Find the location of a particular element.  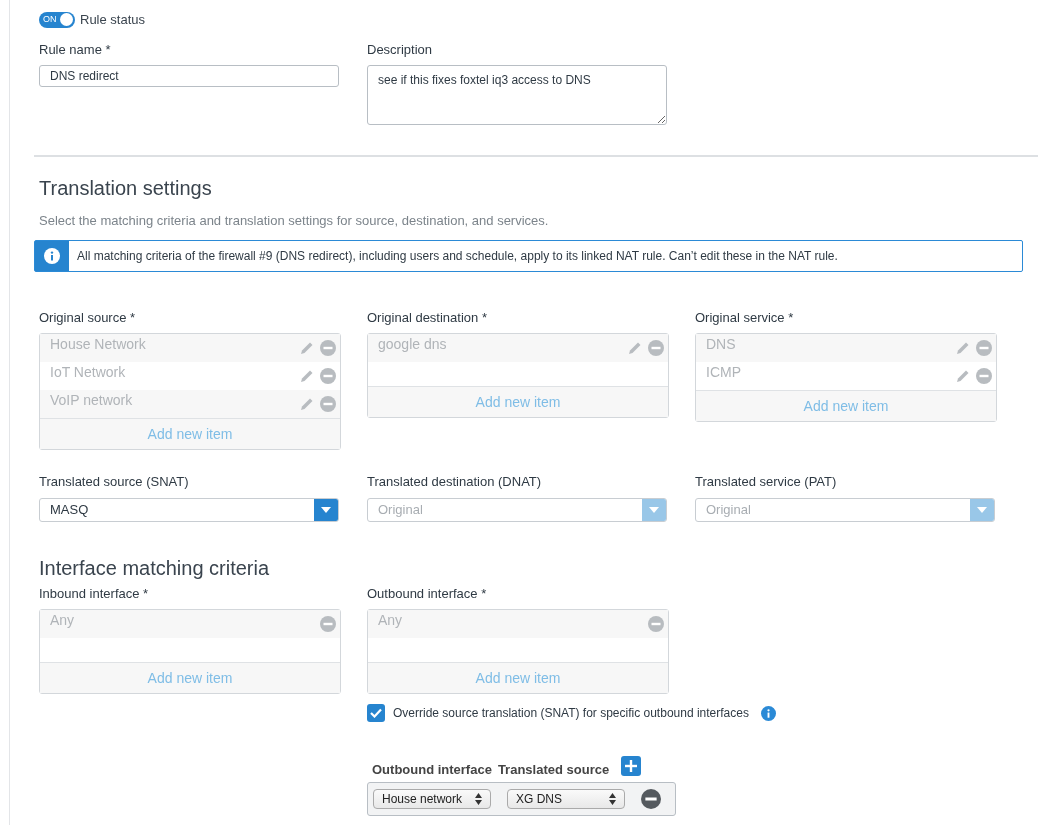

field-label: Original destination * is located at coordinates (427, 317).